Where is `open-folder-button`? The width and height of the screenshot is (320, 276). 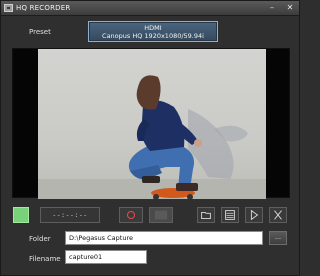 open-folder-button is located at coordinates (206, 215).